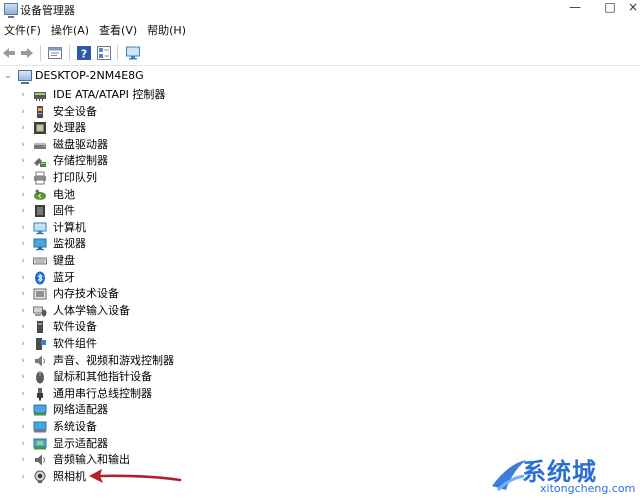  Describe the element at coordinates (40, 163) in the screenshot. I see `storage-controller-icon` at that location.